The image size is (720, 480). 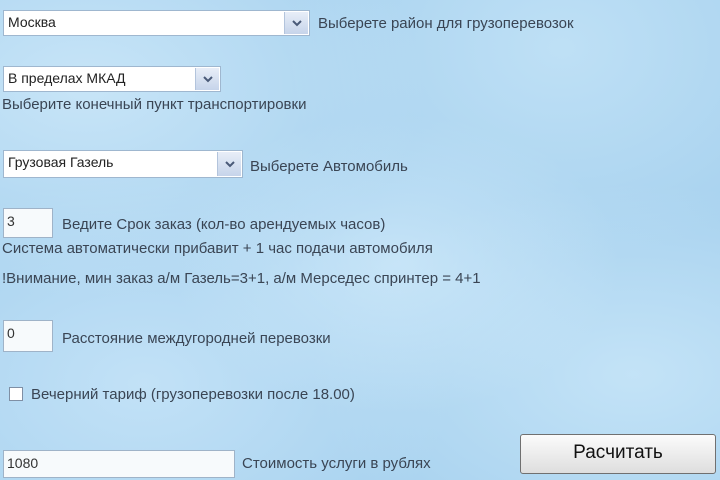 I want to click on vehicle-select: Грузовая Газель, so click(x=123, y=164).